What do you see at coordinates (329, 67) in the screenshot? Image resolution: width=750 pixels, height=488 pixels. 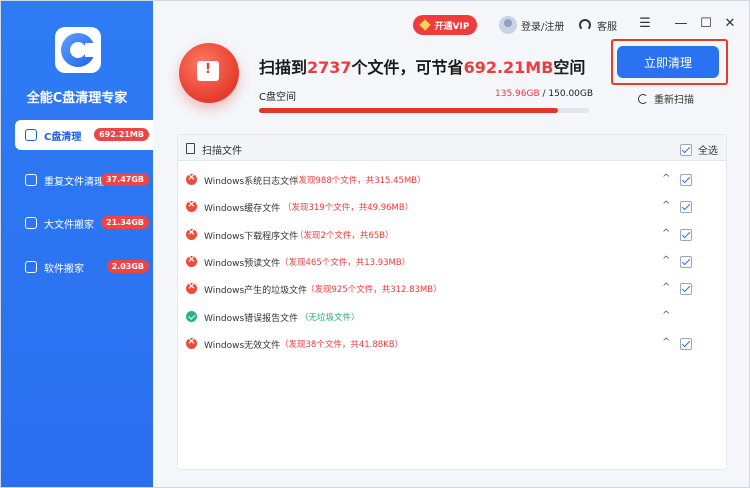 I see `file-count: 2737` at bounding box center [329, 67].